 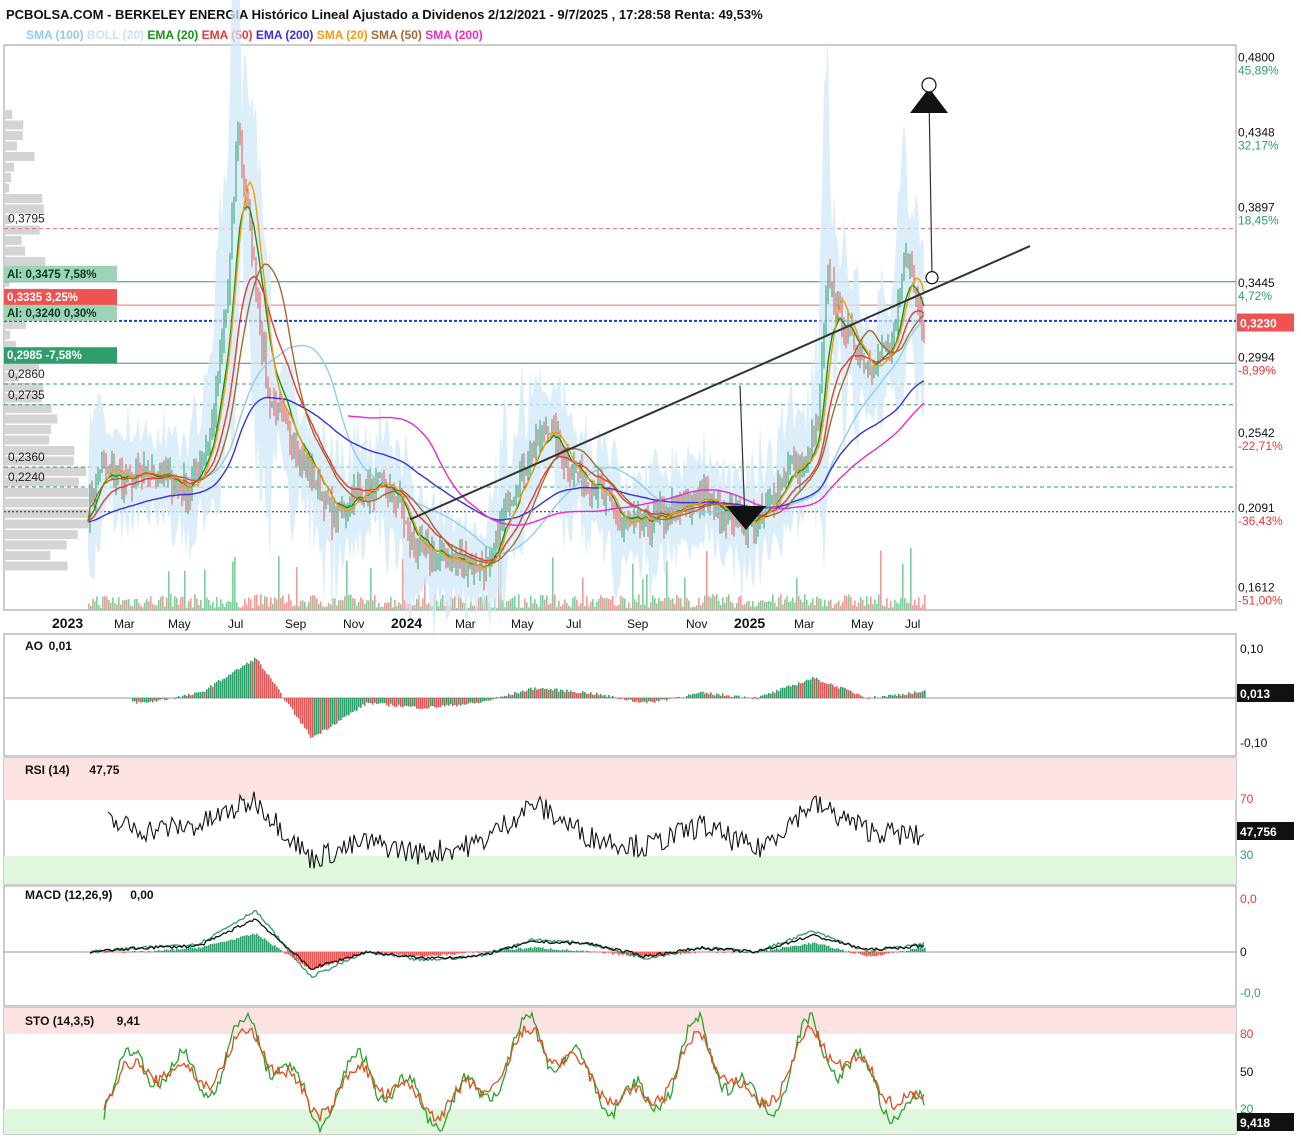 What do you see at coordinates (648, 1071) in the screenshot?
I see `sto-panel: STO (14,3,5) 9,418050209,418` at bounding box center [648, 1071].